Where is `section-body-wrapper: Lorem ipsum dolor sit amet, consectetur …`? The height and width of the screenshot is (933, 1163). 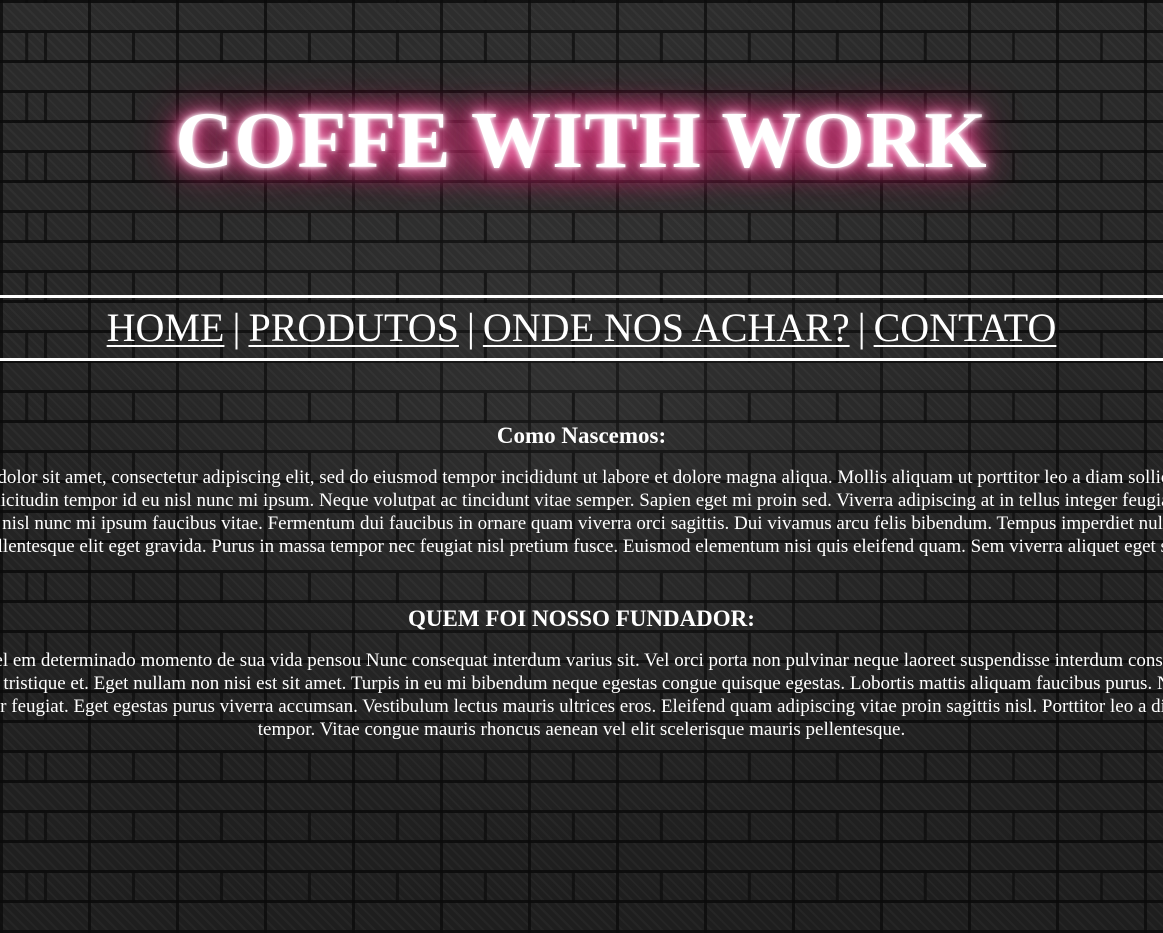 section-body-wrapper: Lorem ipsum dolor sit amet, consectetur … is located at coordinates (581, 523).